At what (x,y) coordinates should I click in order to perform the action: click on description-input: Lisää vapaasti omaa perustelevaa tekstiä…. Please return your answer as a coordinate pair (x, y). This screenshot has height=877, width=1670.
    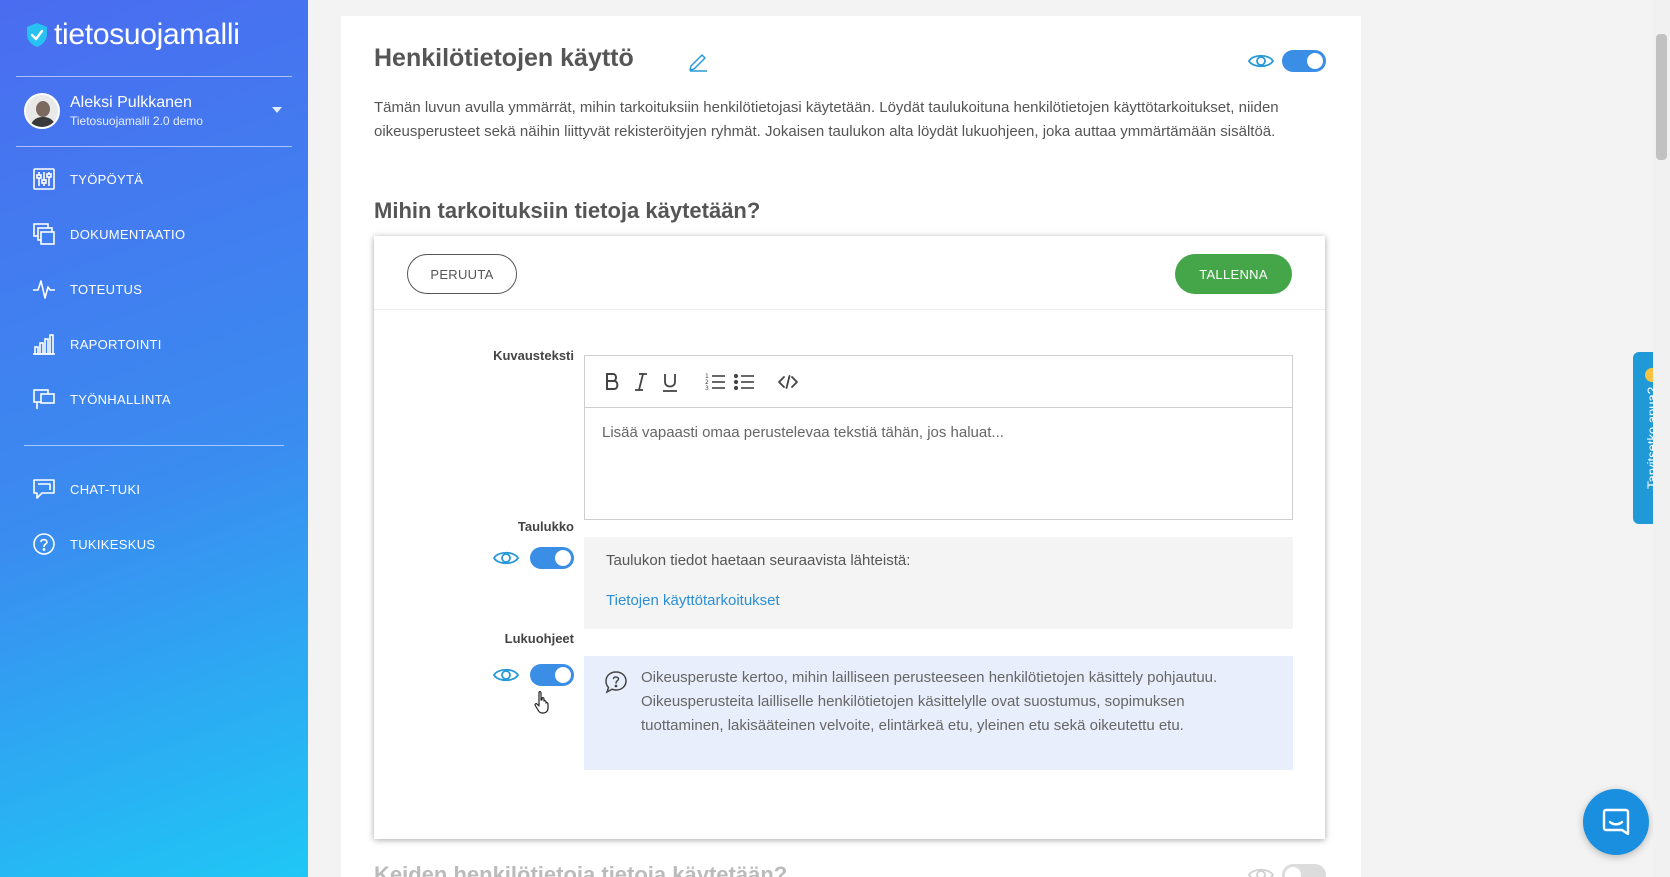
    Looking at the image, I should click on (937, 432).